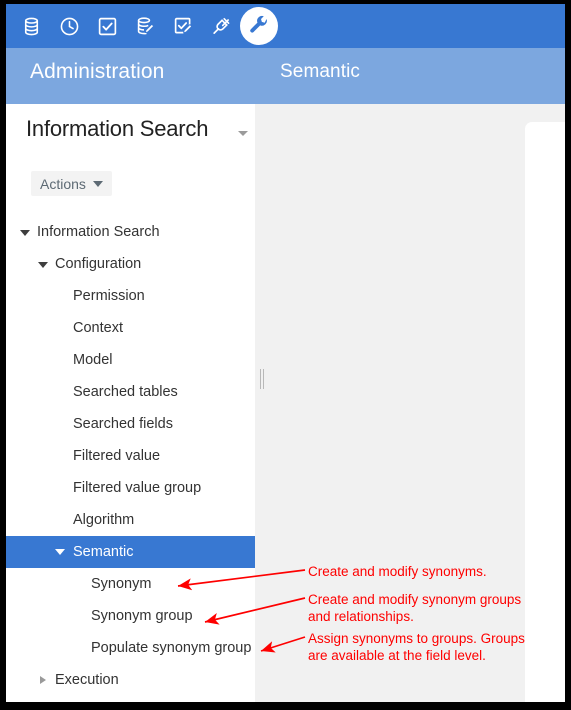 This screenshot has width=571, height=710. Describe the element at coordinates (545, 412) in the screenshot. I see `content-panel` at that location.